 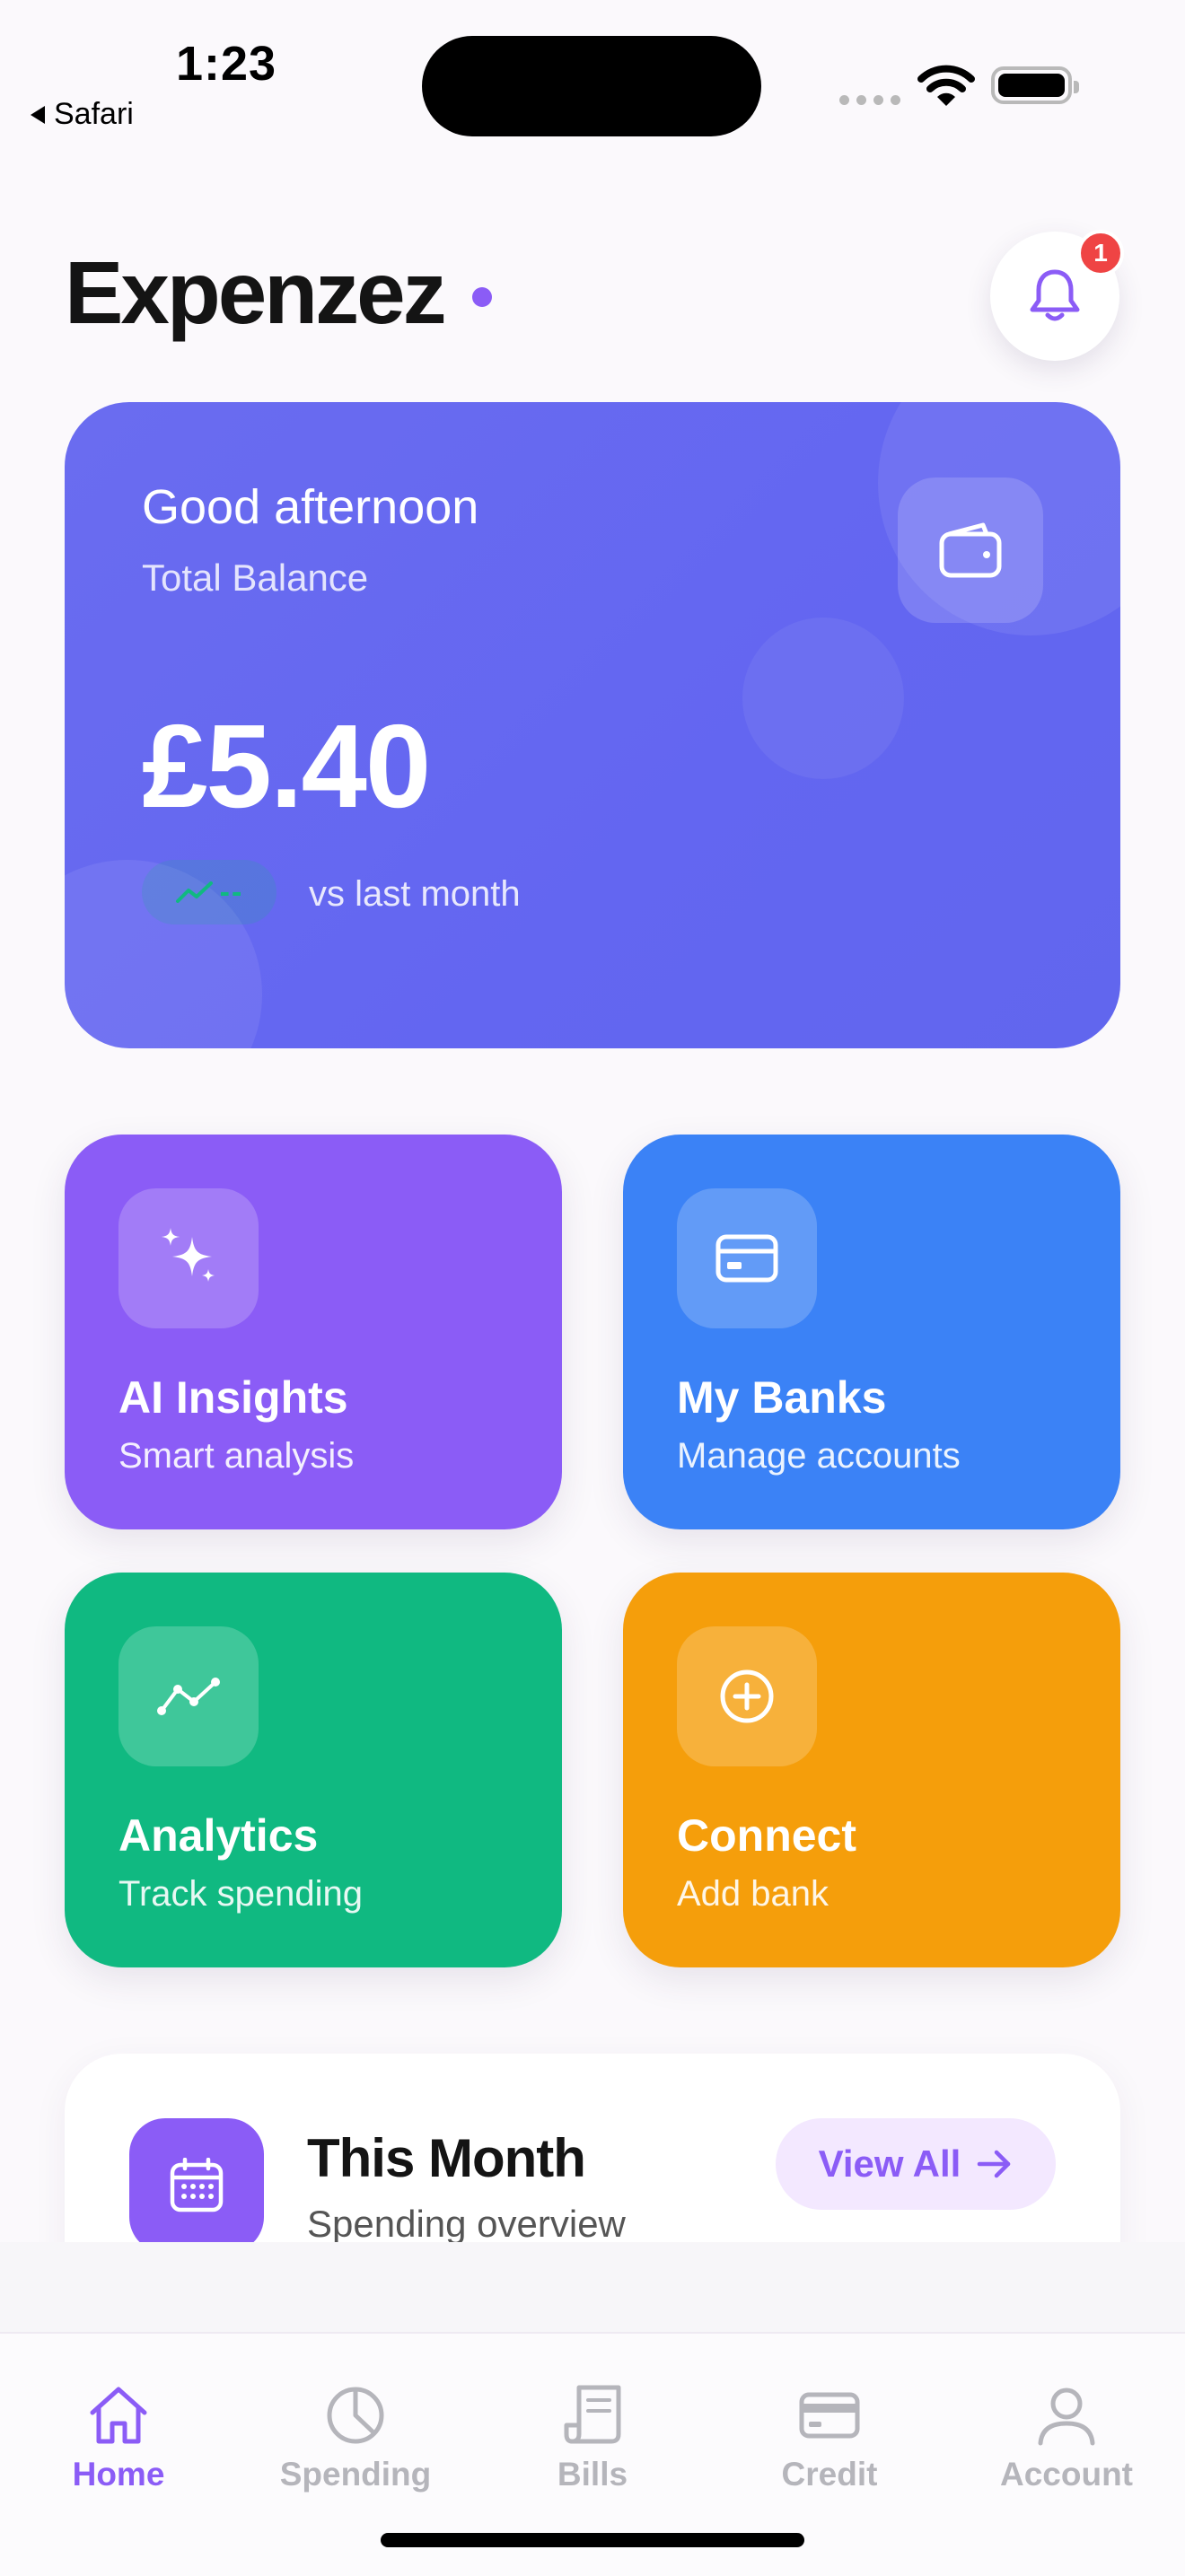 I want to click on calendar-icon, so click(x=197, y=2185).